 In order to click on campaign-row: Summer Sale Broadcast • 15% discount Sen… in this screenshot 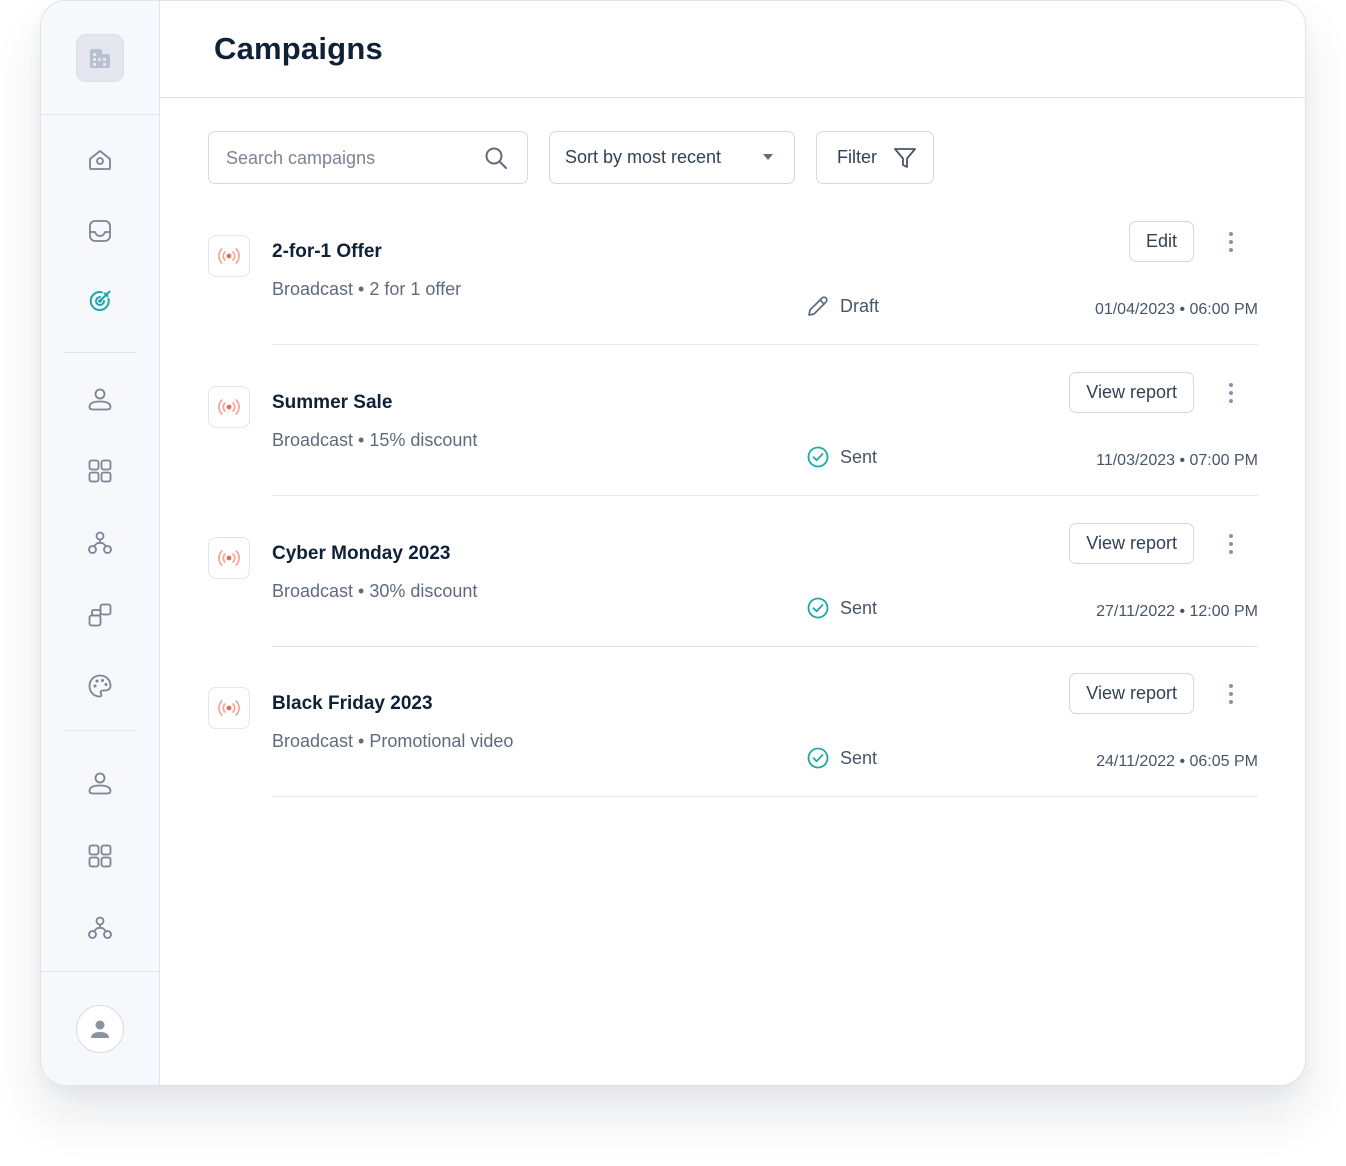, I will do `click(733, 447)`.